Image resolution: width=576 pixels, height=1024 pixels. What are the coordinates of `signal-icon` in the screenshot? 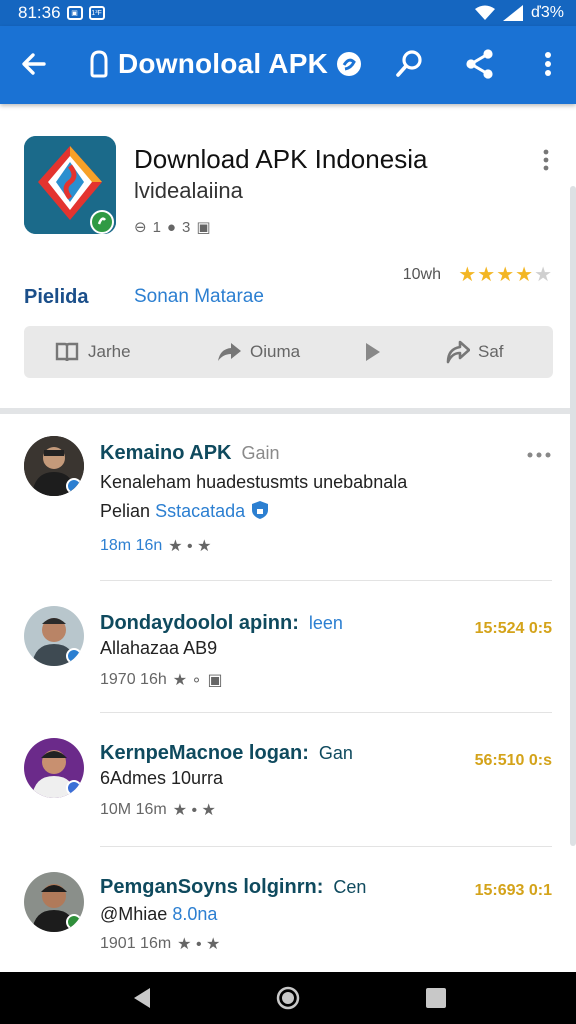 It's located at (513, 13).